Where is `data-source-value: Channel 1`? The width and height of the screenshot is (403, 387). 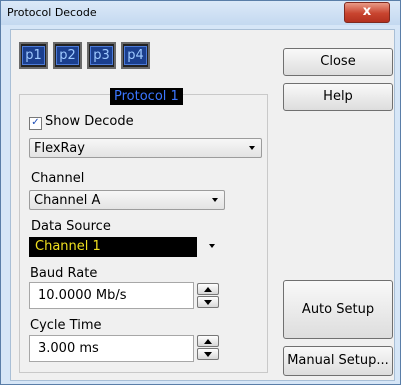
data-source-value: Channel 1 is located at coordinates (68, 246).